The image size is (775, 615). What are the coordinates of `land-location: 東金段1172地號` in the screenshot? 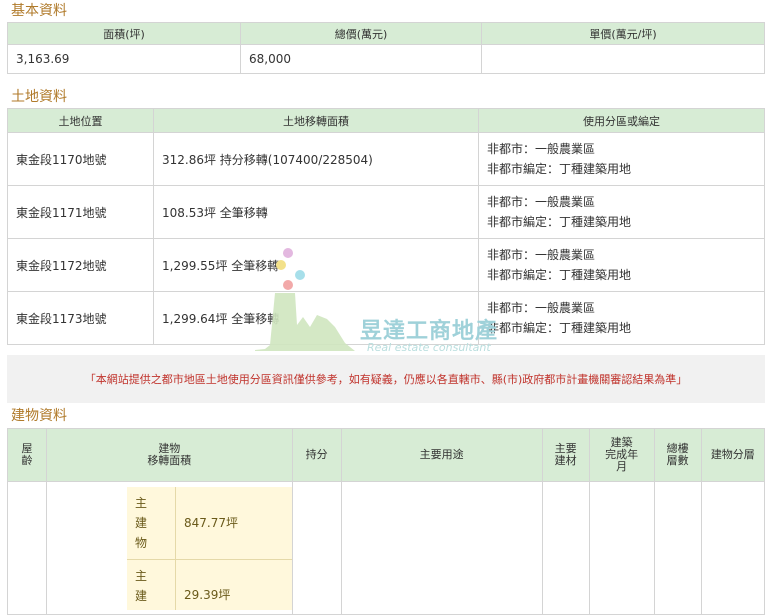 It's located at (80, 265).